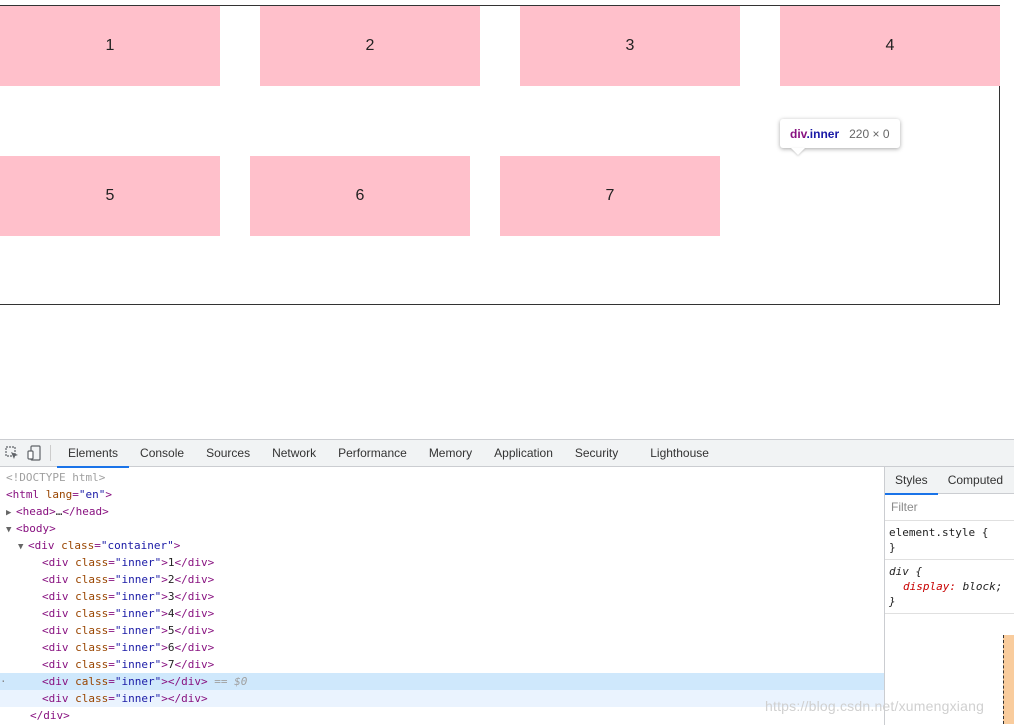 This screenshot has width=1014, height=725. I want to click on styles-tabs: Styles Computed, so click(949, 481).